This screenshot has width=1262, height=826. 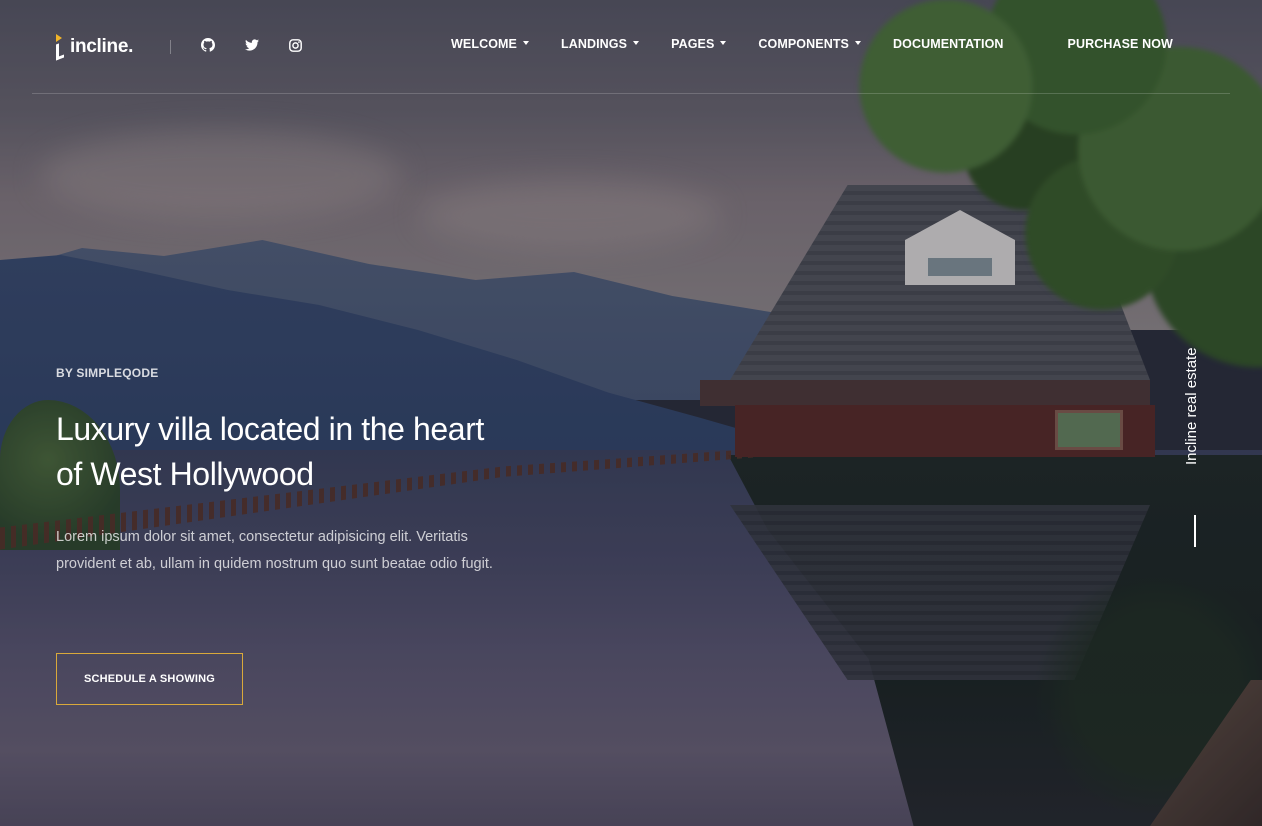 I want to click on side-label: Incline real estate, so click(x=1191, y=406).